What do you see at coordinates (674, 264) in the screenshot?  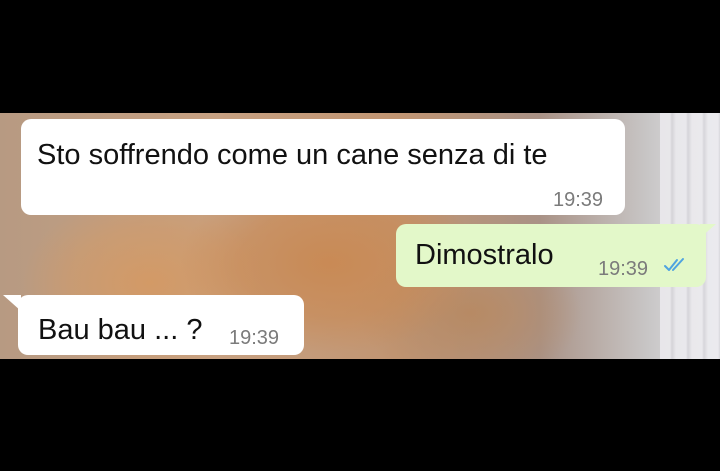 I see `double-check-icon` at bounding box center [674, 264].